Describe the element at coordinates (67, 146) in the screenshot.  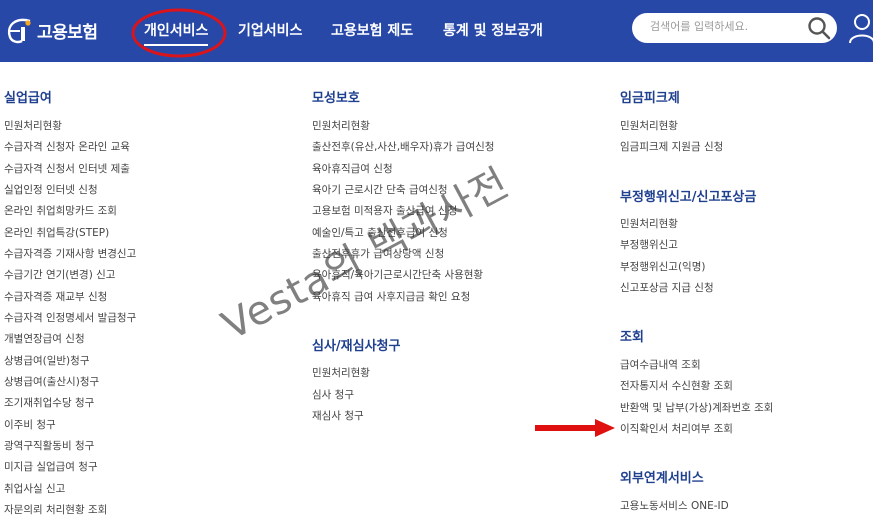
I see `menu-link: 수급자격 신청자 온라인 교육` at that location.